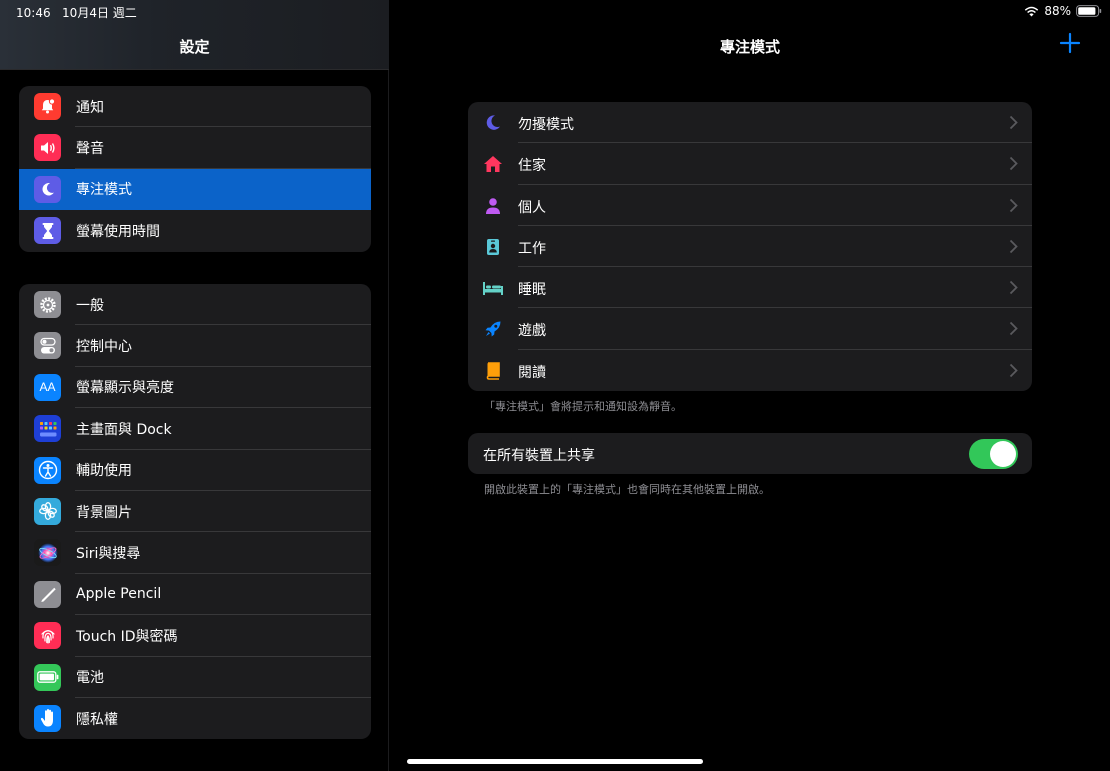  I want to click on sidebar-item-label: Touch ID與密碼, so click(127, 636).